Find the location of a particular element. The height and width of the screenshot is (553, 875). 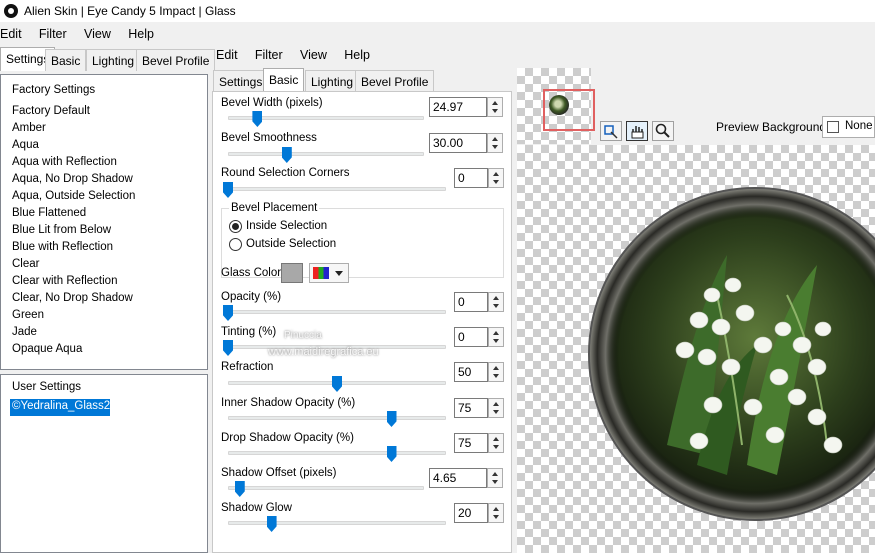

list-item: Blue Lit from Below is located at coordinates (61, 230).